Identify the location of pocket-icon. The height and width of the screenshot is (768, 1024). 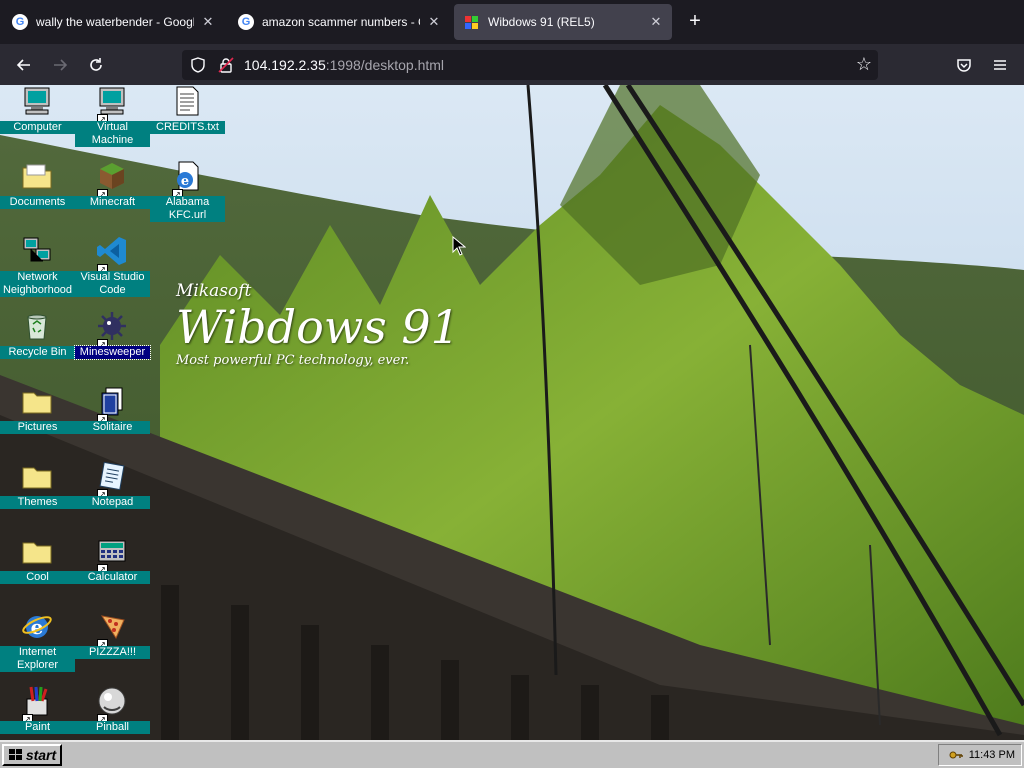
(964, 65).